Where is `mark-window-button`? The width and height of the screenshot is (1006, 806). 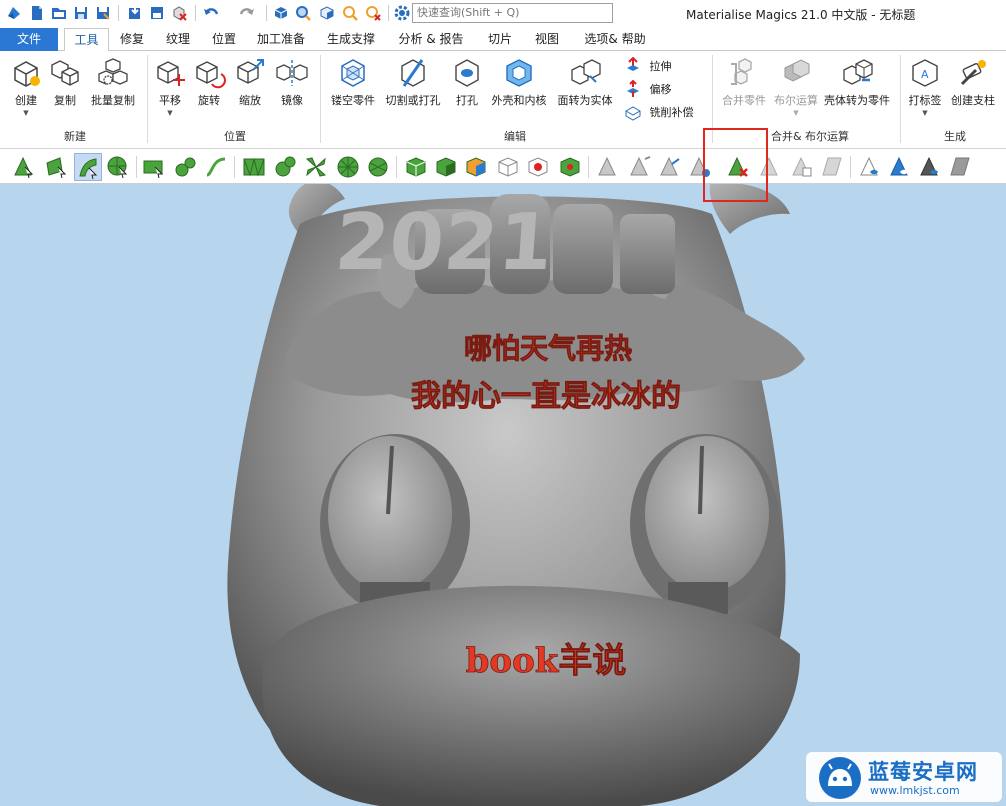 mark-window-button is located at coordinates (154, 167).